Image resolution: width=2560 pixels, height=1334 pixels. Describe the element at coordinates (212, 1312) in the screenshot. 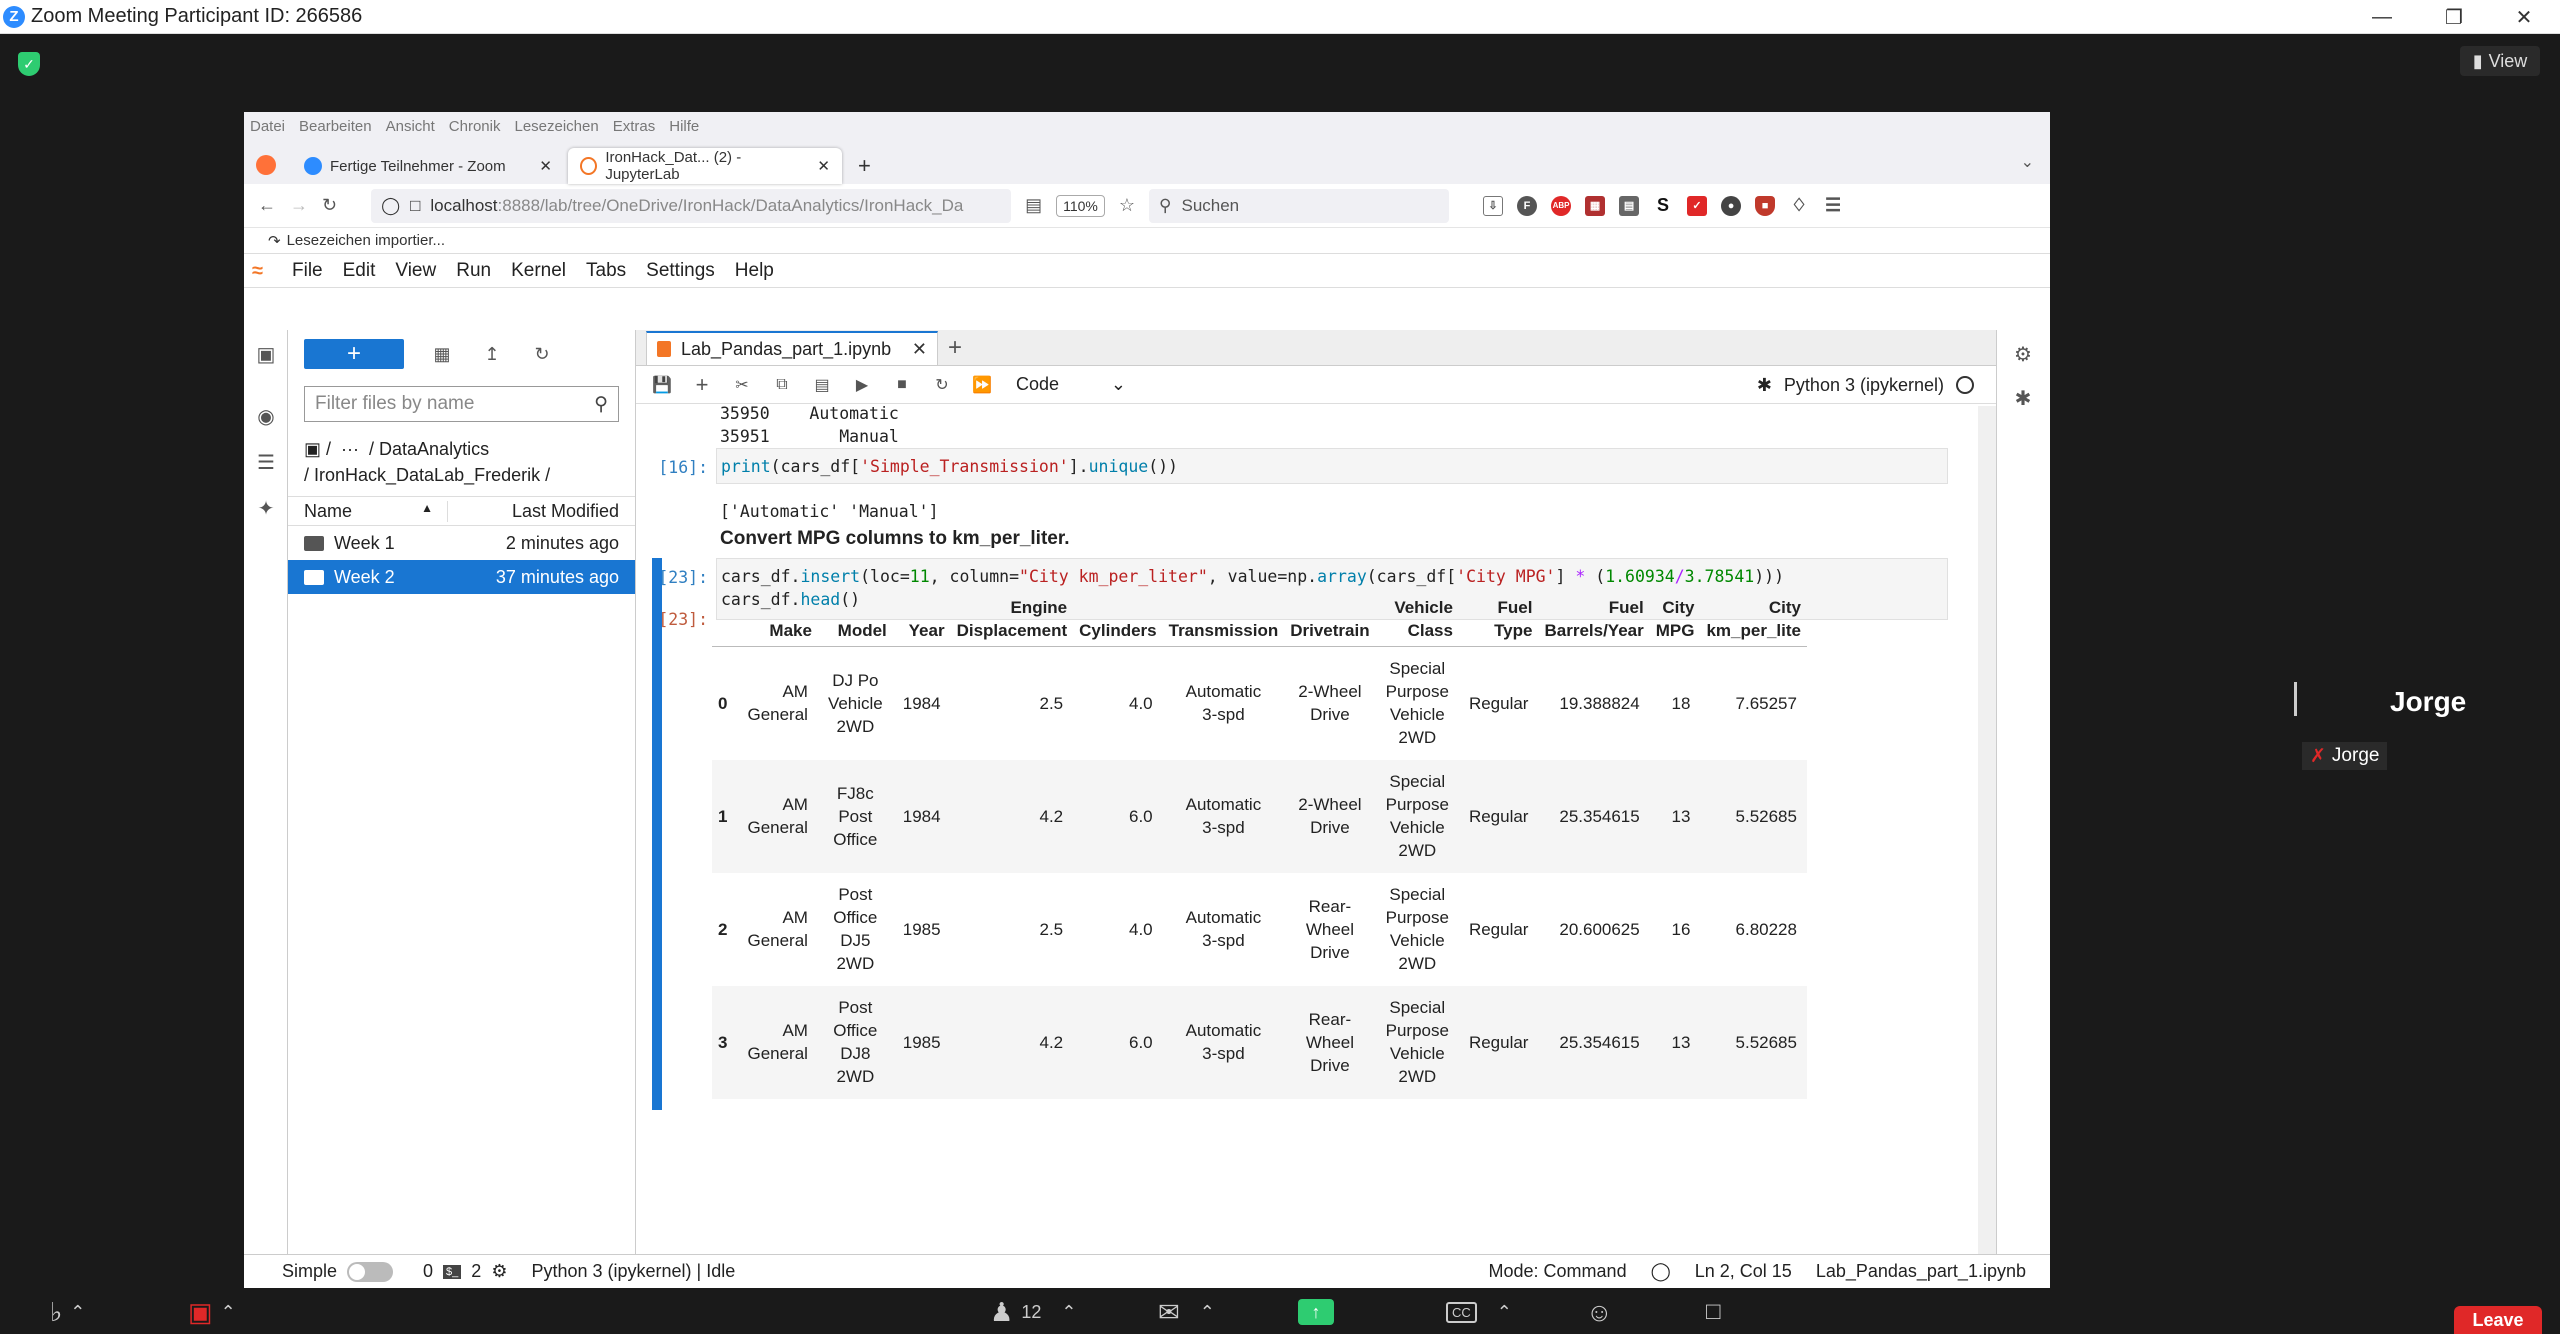

I see `video-control: ▣ ⌃` at that location.